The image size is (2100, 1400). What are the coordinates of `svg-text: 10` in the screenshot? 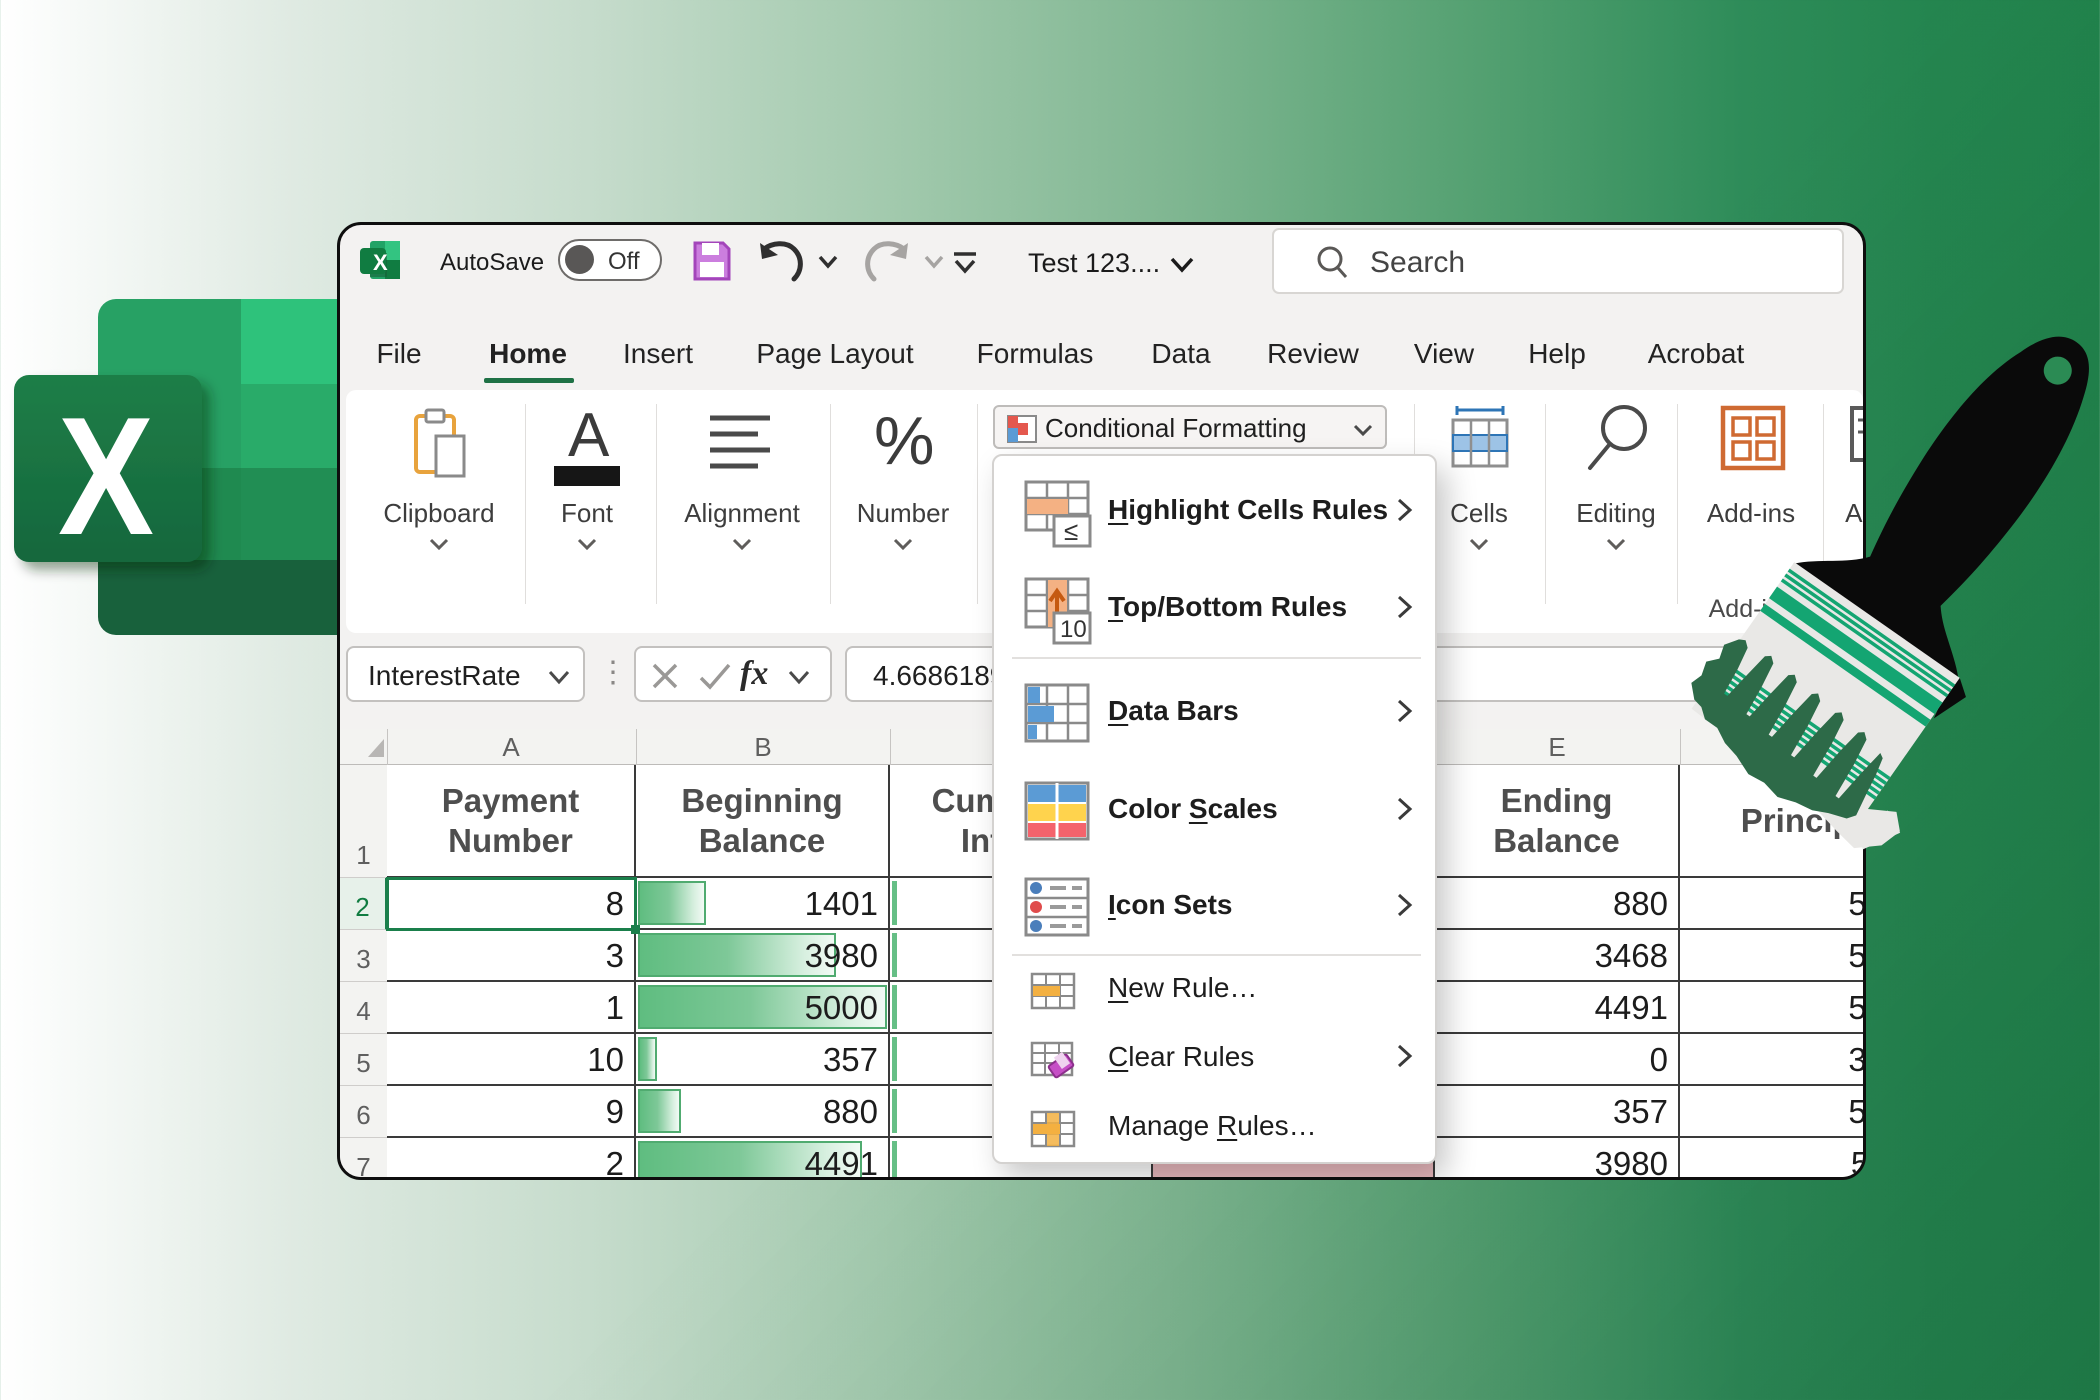 It's located at (1073, 629).